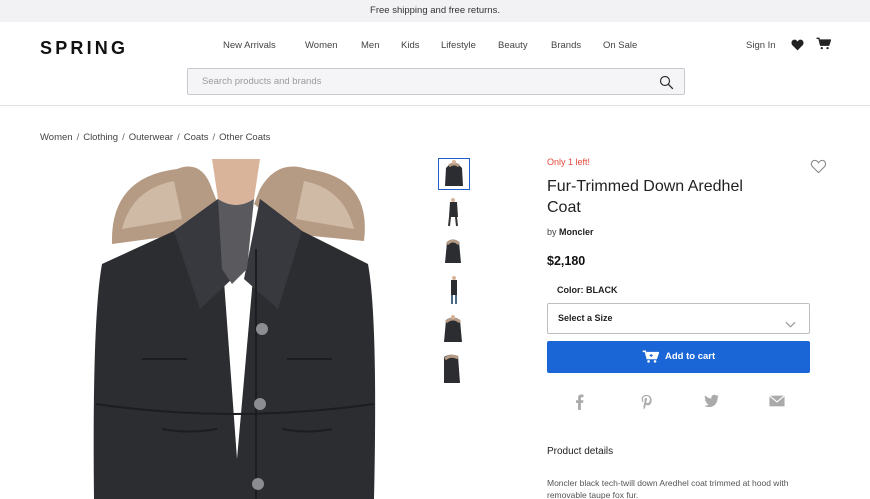 The height and width of the screenshot is (499, 870). I want to click on search-icon, so click(666, 85).